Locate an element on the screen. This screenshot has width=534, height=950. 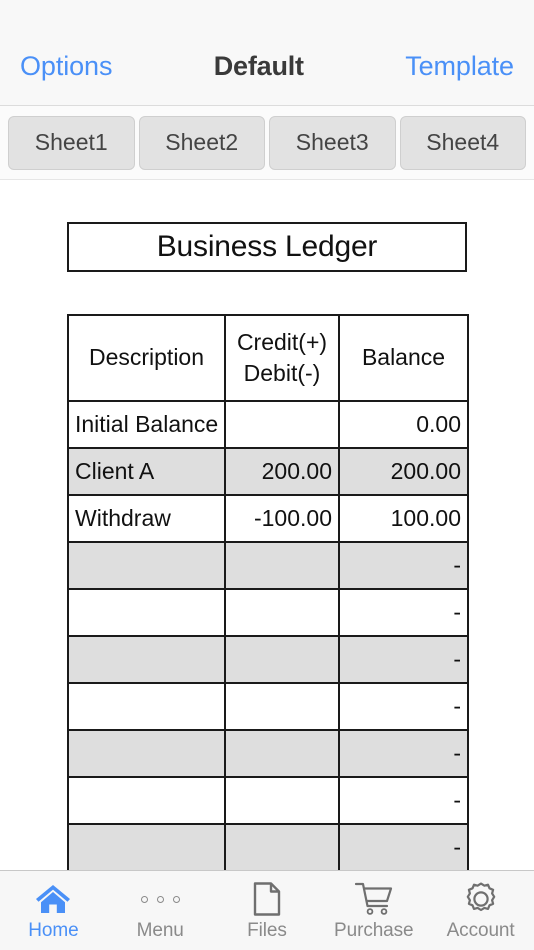
gear-icon is located at coordinates (481, 899).